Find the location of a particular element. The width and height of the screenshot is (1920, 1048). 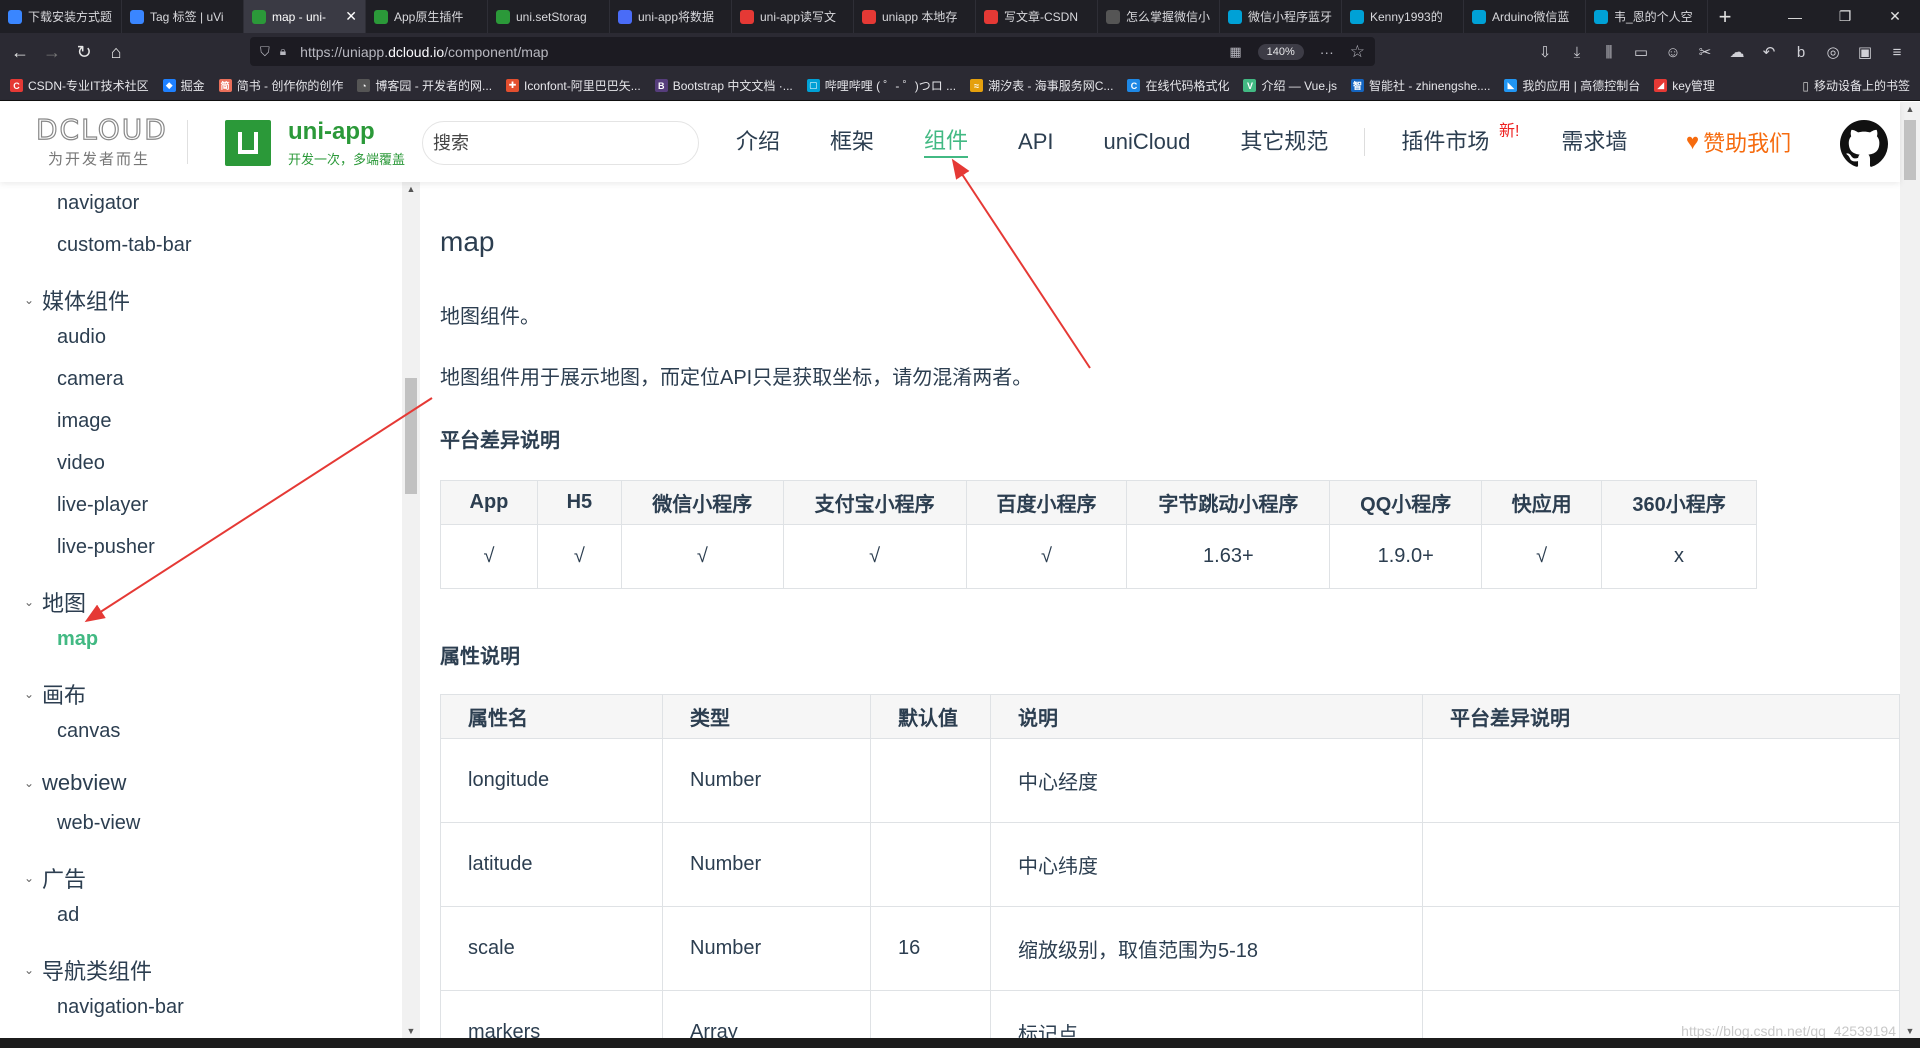

sidebar-group: ⌄ webview is located at coordinates (75, 783).